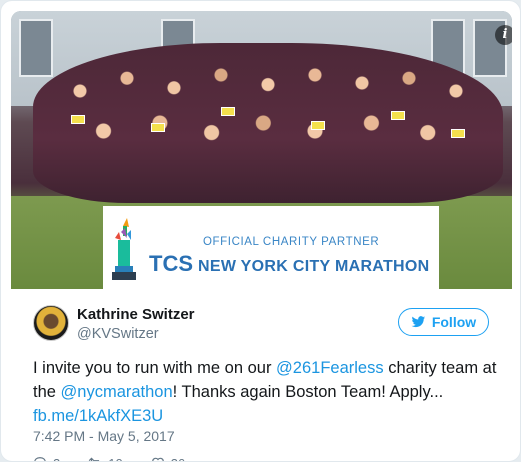  I want to click on sponsor-event: NEW YORK CITY MARATHON, so click(314, 266).